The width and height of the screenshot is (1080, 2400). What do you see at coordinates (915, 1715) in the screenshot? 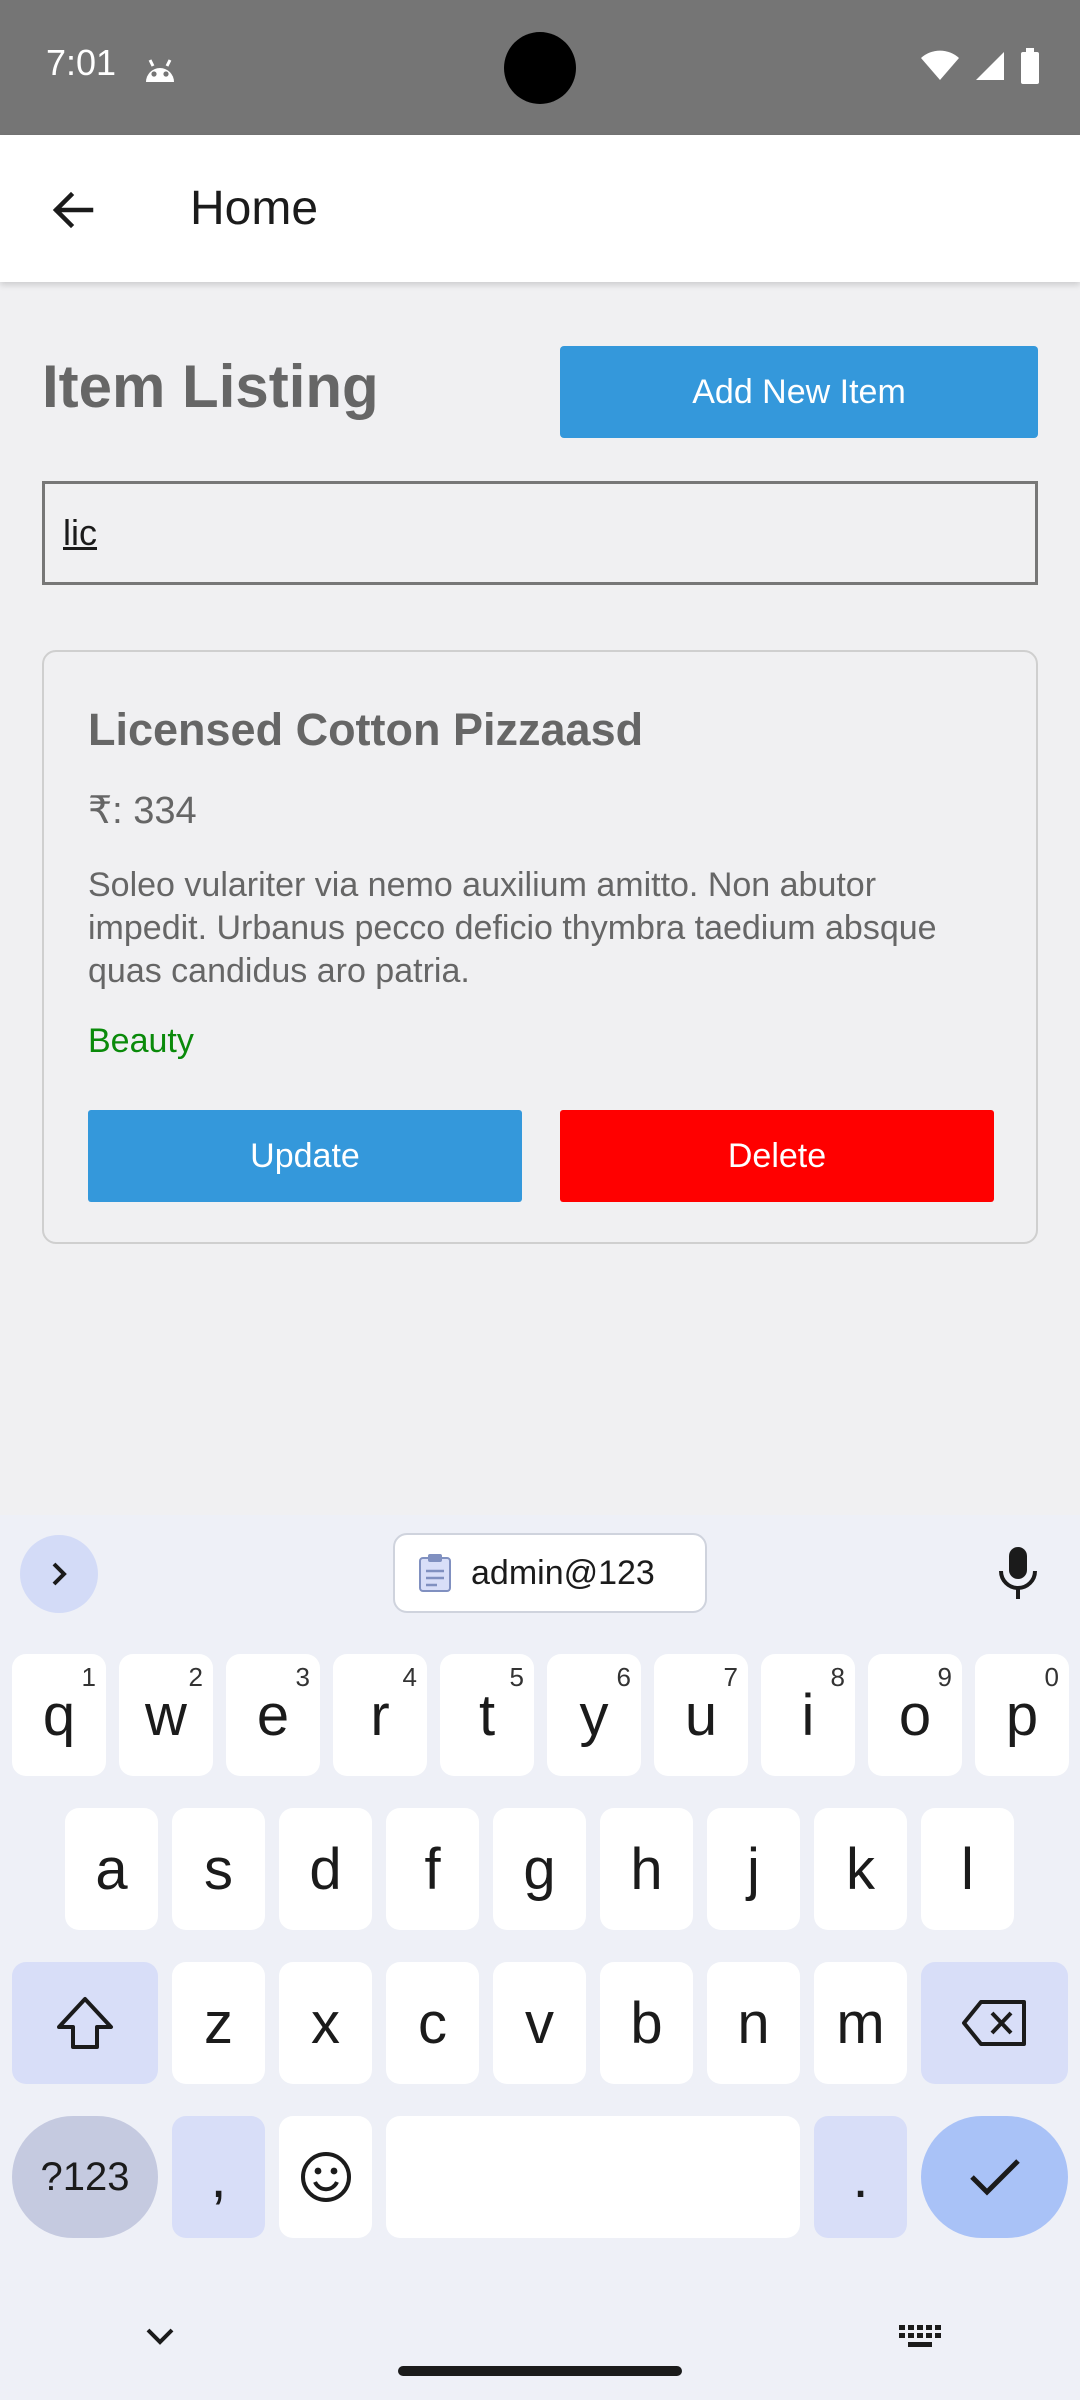
I see `key-o: o9` at bounding box center [915, 1715].